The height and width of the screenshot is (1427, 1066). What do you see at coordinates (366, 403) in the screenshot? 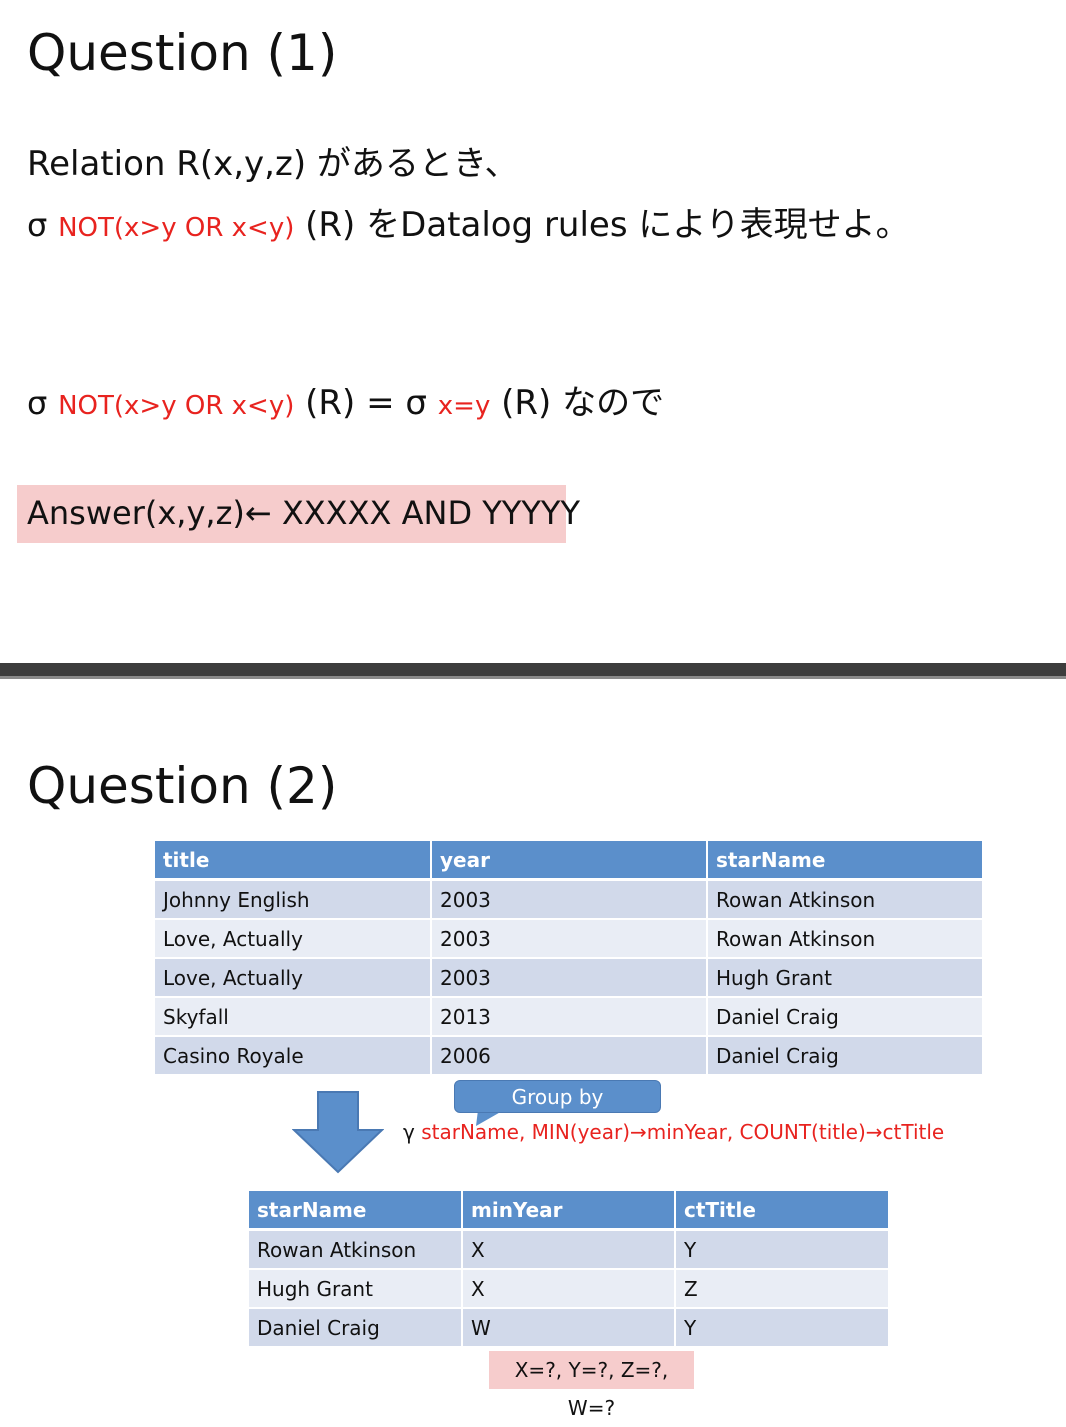
I see `equivalence-middle: (R) = σ` at bounding box center [366, 403].